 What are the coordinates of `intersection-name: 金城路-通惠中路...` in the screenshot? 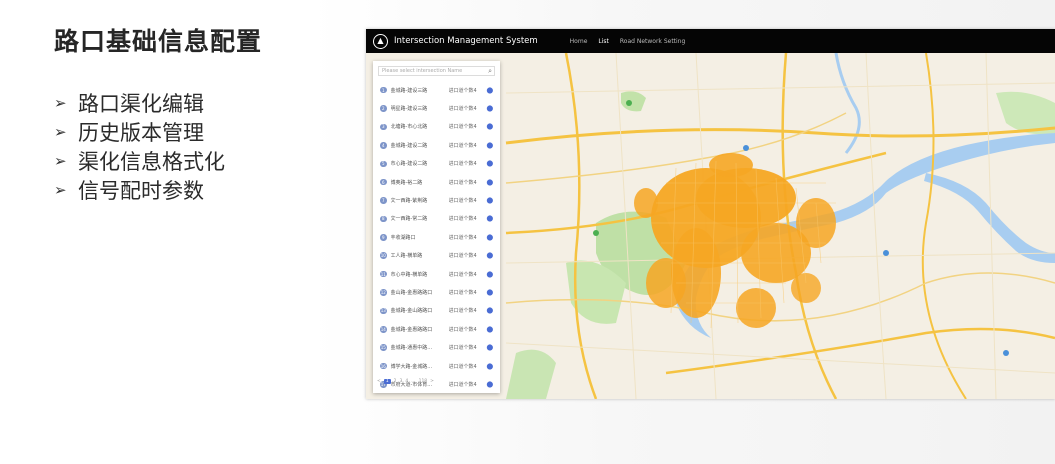 It's located at (411, 348).